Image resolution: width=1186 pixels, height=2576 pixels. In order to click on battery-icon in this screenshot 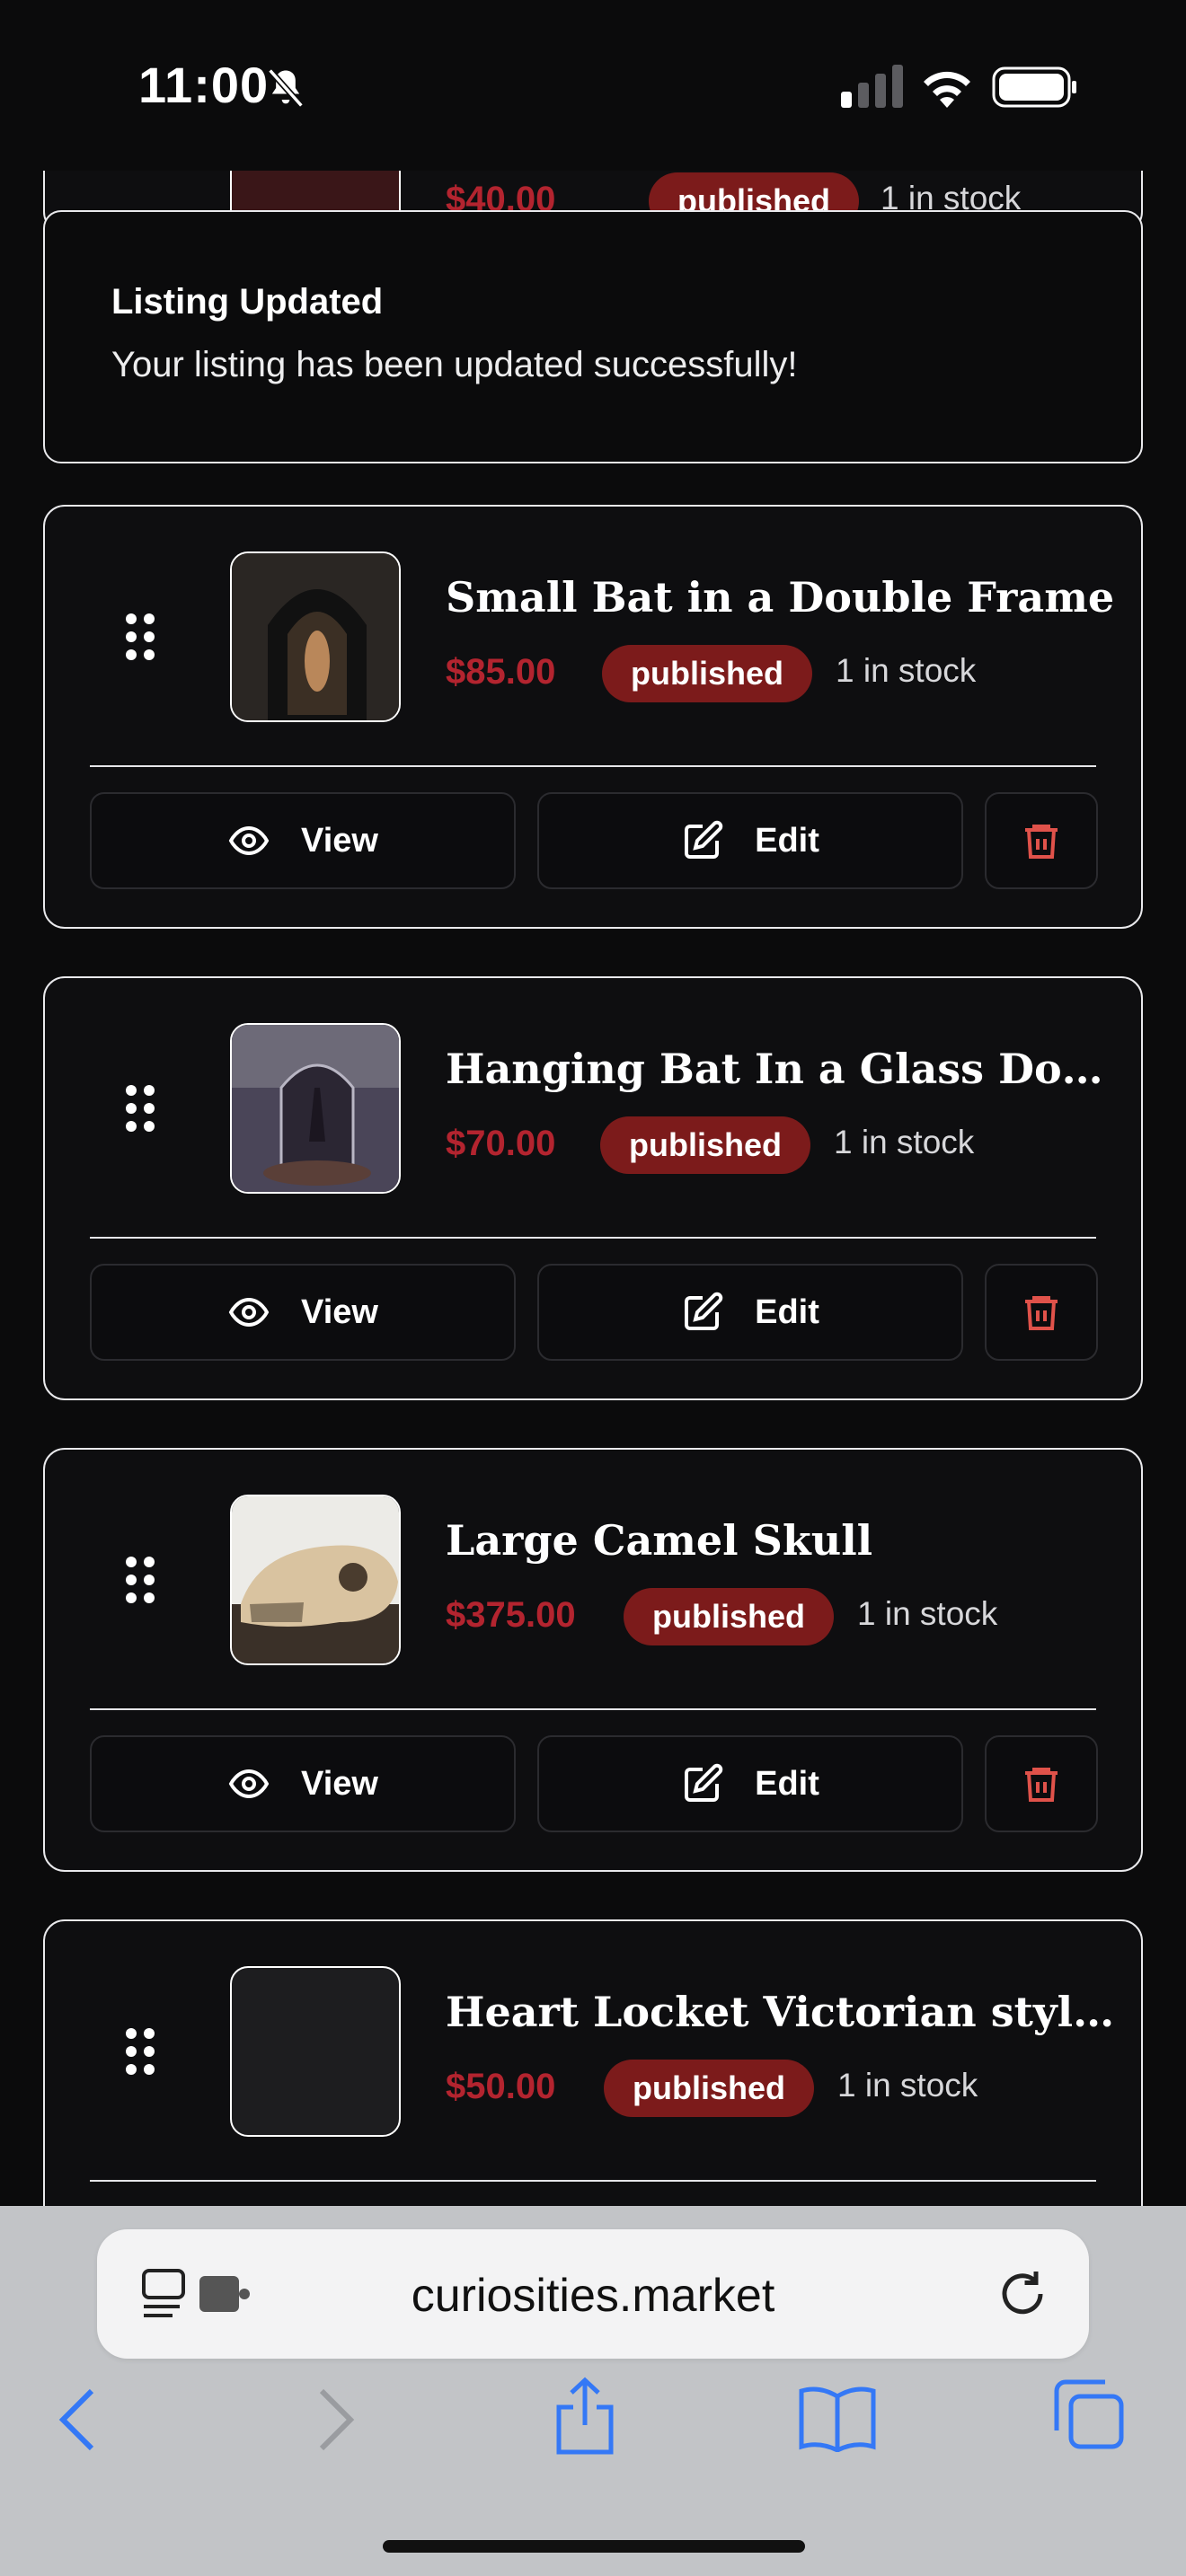, I will do `click(1034, 87)`.